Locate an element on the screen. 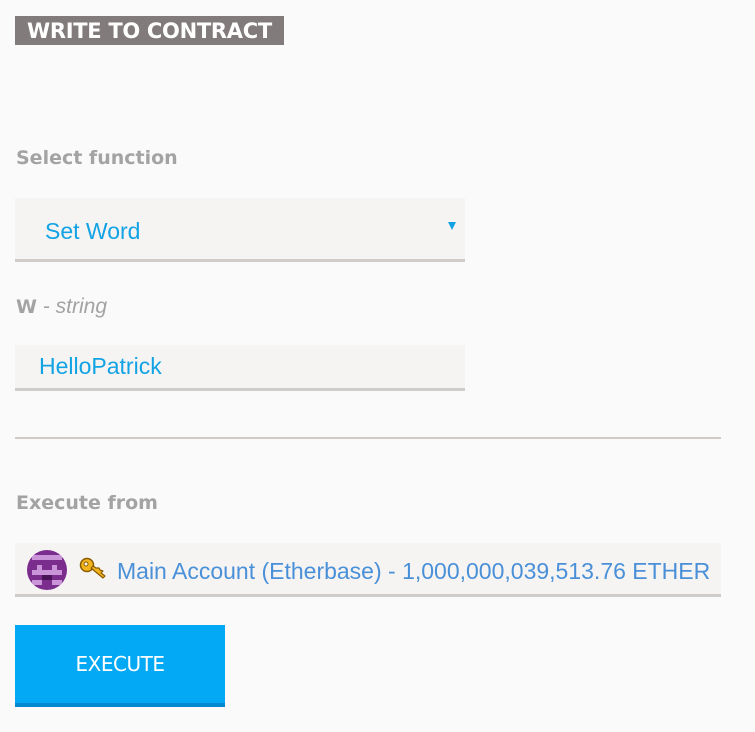 This screenshot has height=732, width=755. parameter-name: W is located at coordinates (26, 307).